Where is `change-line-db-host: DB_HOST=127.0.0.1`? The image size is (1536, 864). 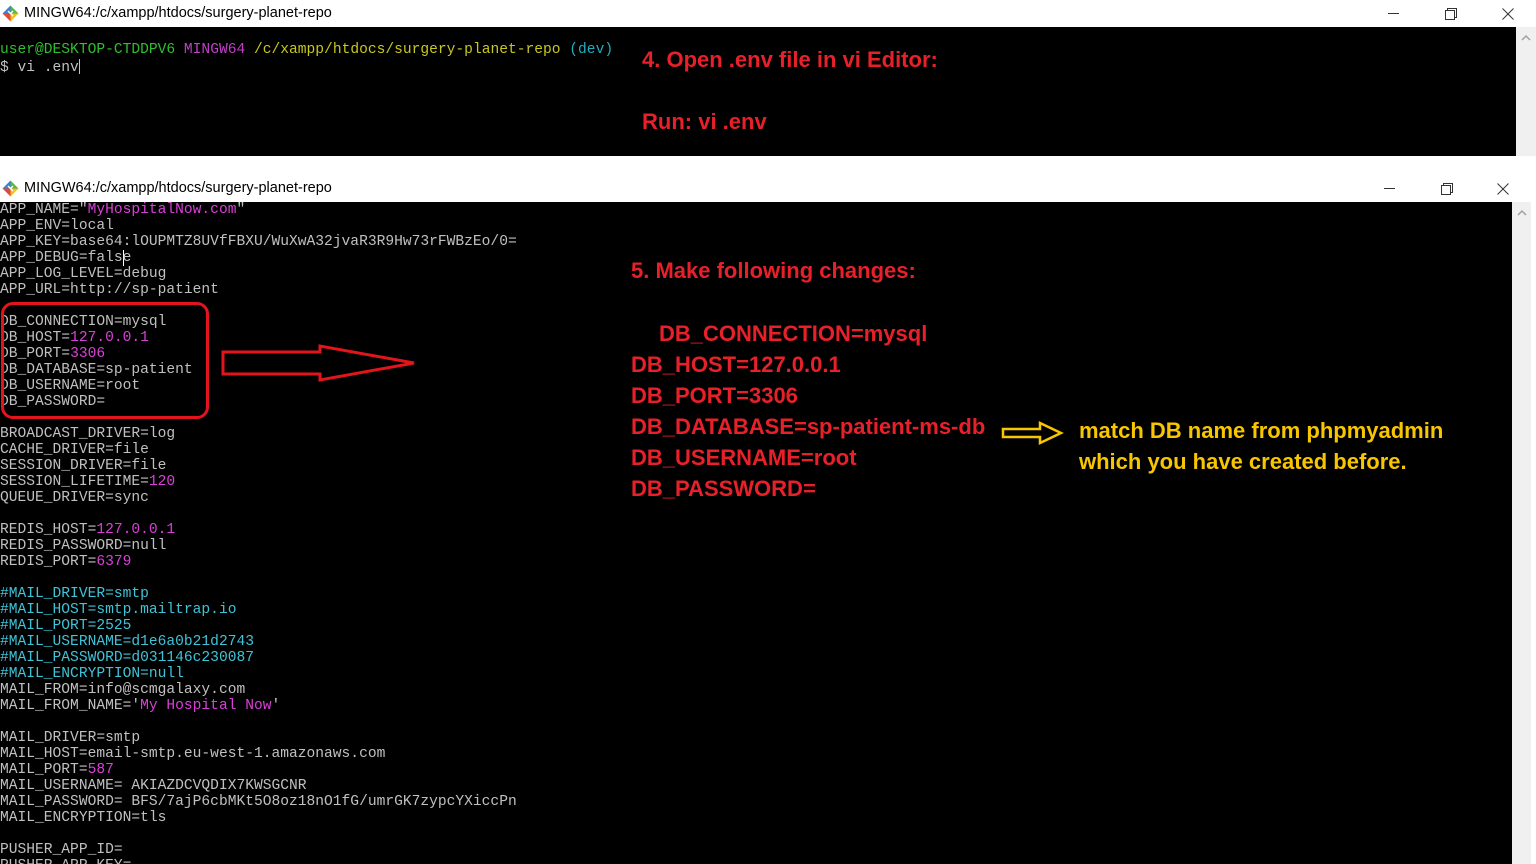 change-line-db-host: DB_HOST=127.0.0.1 is located at coordinates (736, 364).